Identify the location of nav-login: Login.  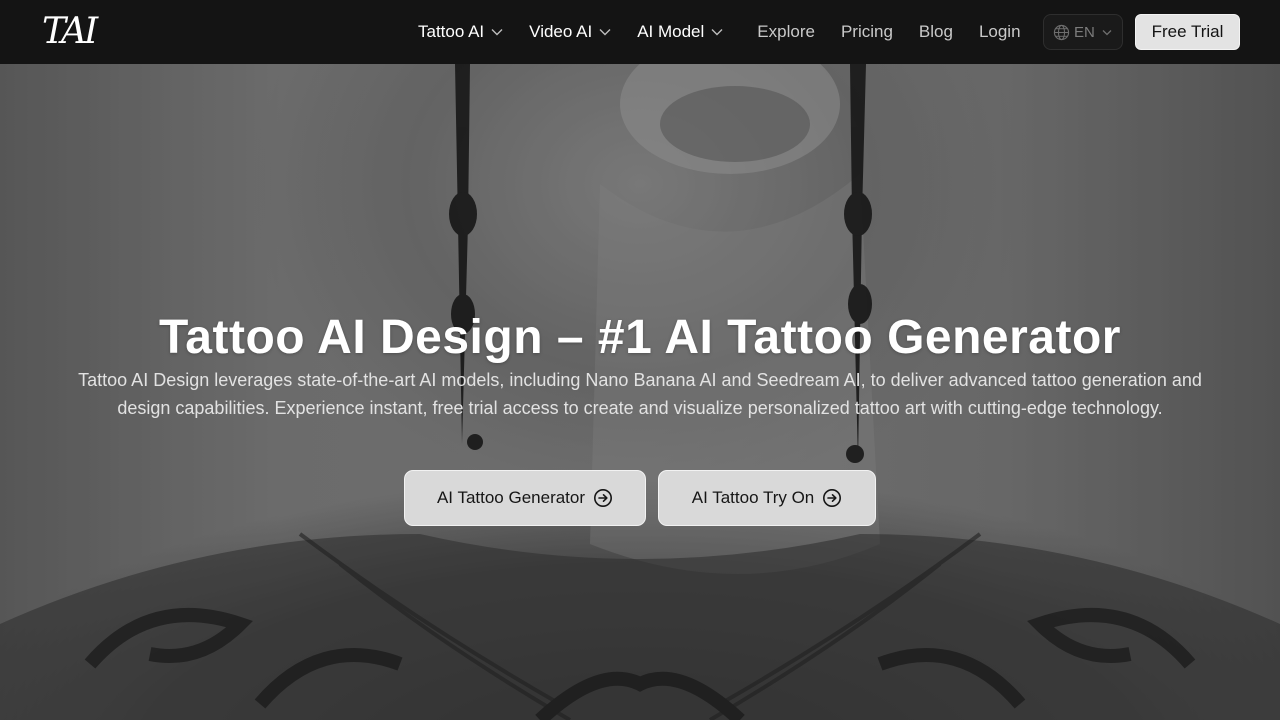
(1000, 32).